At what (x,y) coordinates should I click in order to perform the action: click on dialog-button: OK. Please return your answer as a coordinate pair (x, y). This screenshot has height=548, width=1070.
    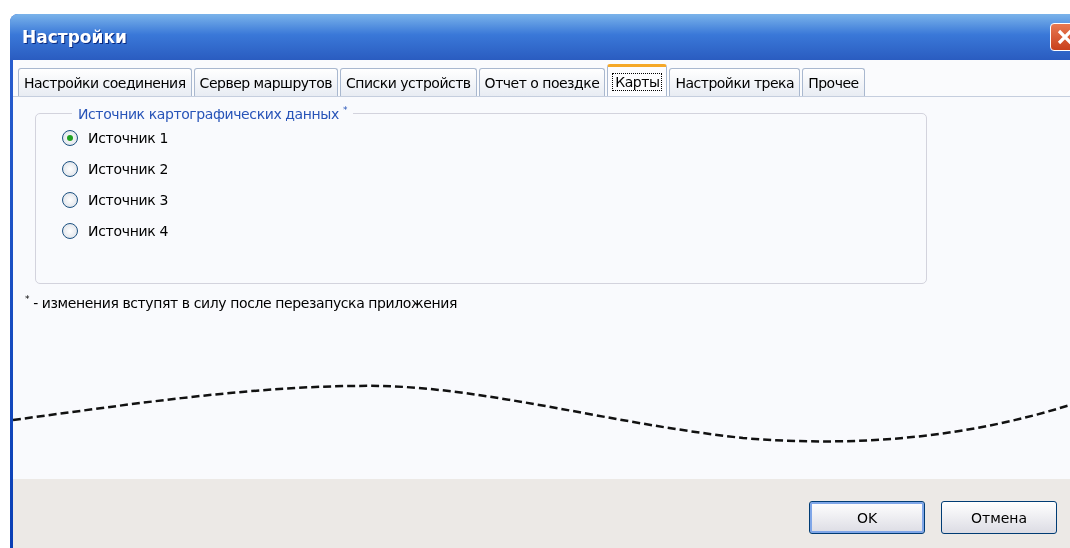
    Looking at the image, I should click on (867, 517).